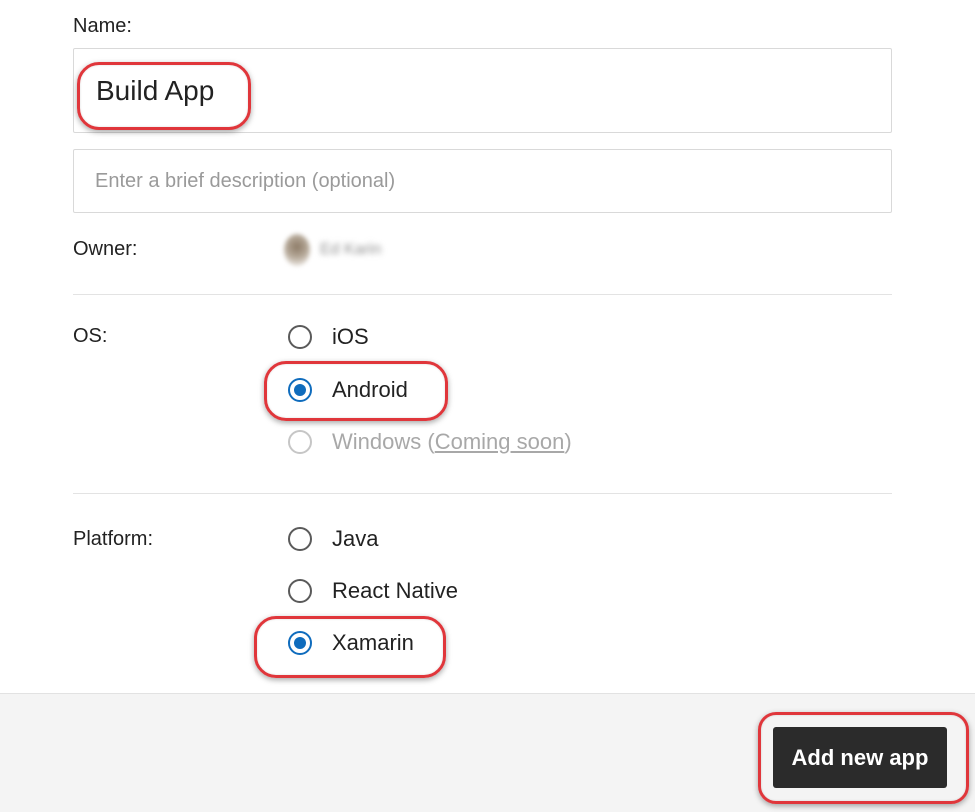 The height and width of the screenshot is (812, 975). I want to click on os-option-android: Android, so click(348, 390).